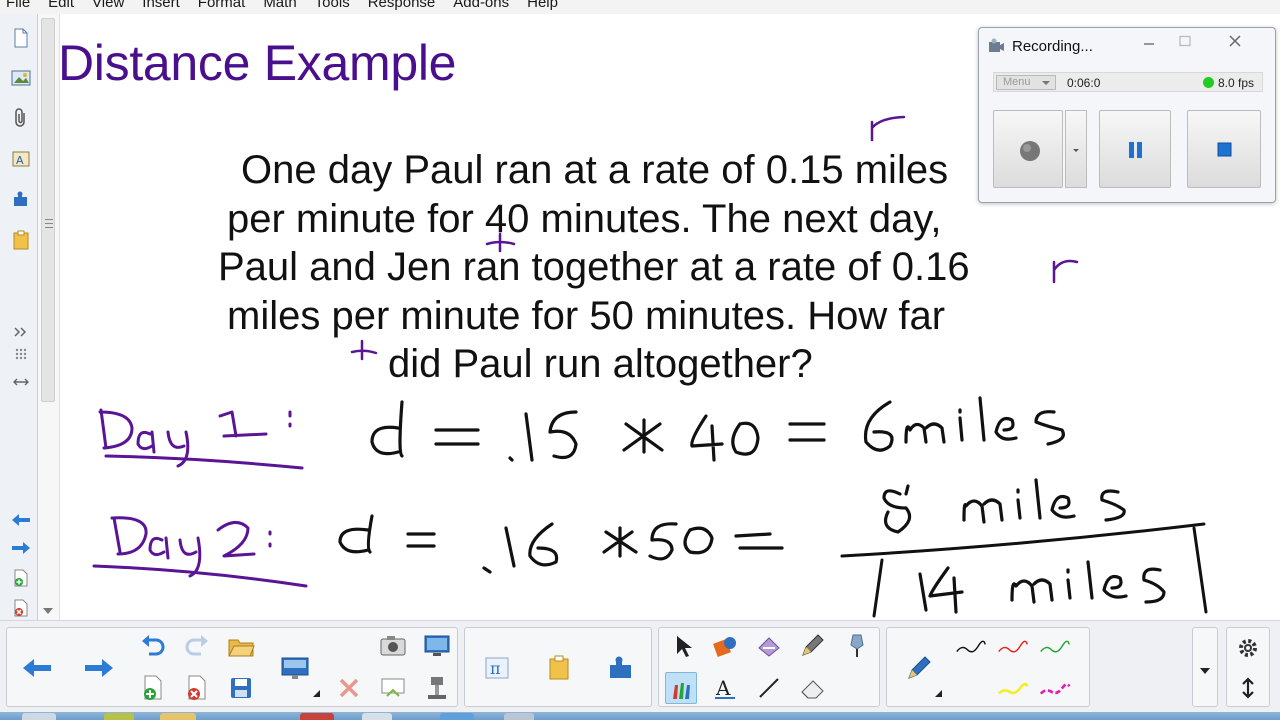  What do you see at coordinates (1026, 82) in the screenshot?
I see `recorder-menu-dropdown: Menu` at bounding box center [1026, 82].